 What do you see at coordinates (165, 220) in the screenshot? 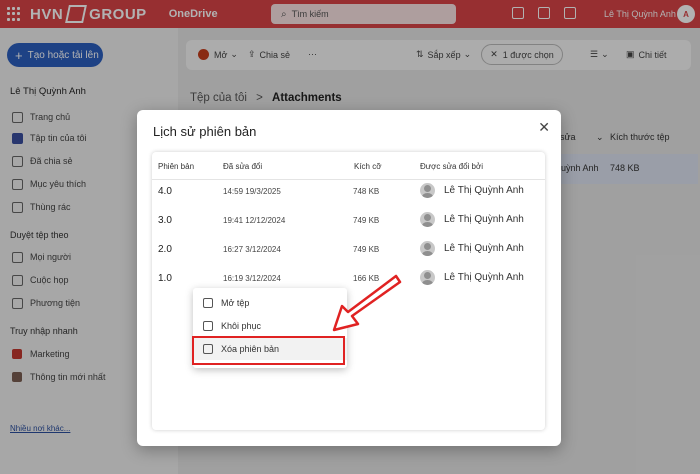
I see `version-number: 3.0` at bounding box center [165, 220].